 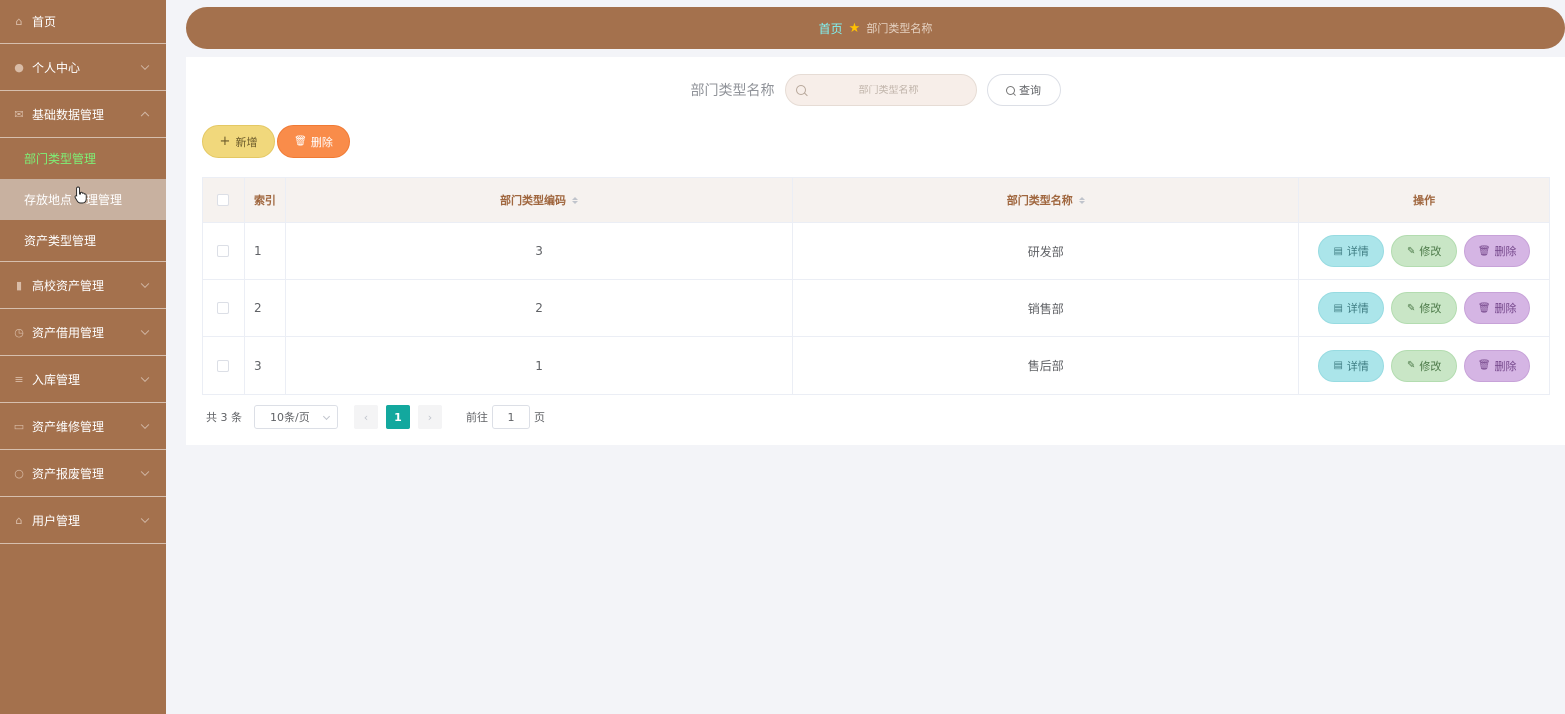 I want to click on pager-goto: 前往 页, so click(x=505, y=417).